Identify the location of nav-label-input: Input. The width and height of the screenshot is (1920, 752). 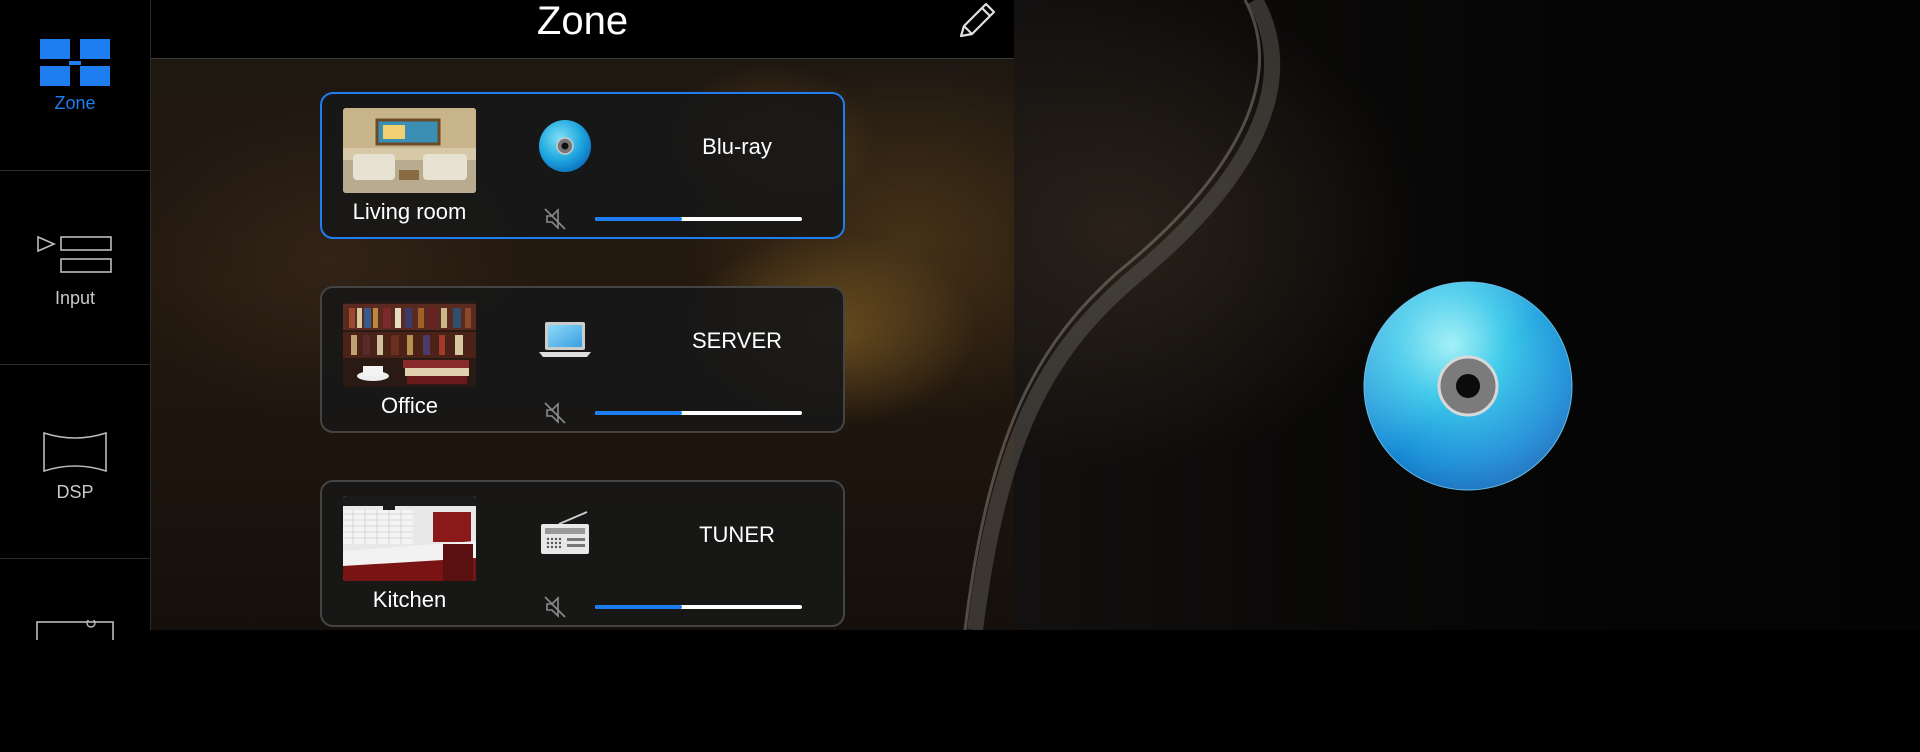
(75, 298).